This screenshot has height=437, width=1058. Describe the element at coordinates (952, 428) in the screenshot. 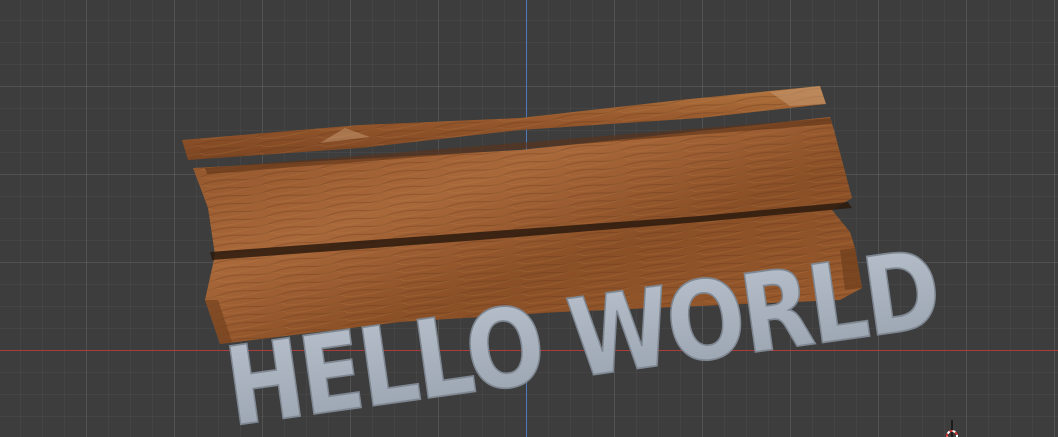

I see `3d-cursor-icon` at that location.